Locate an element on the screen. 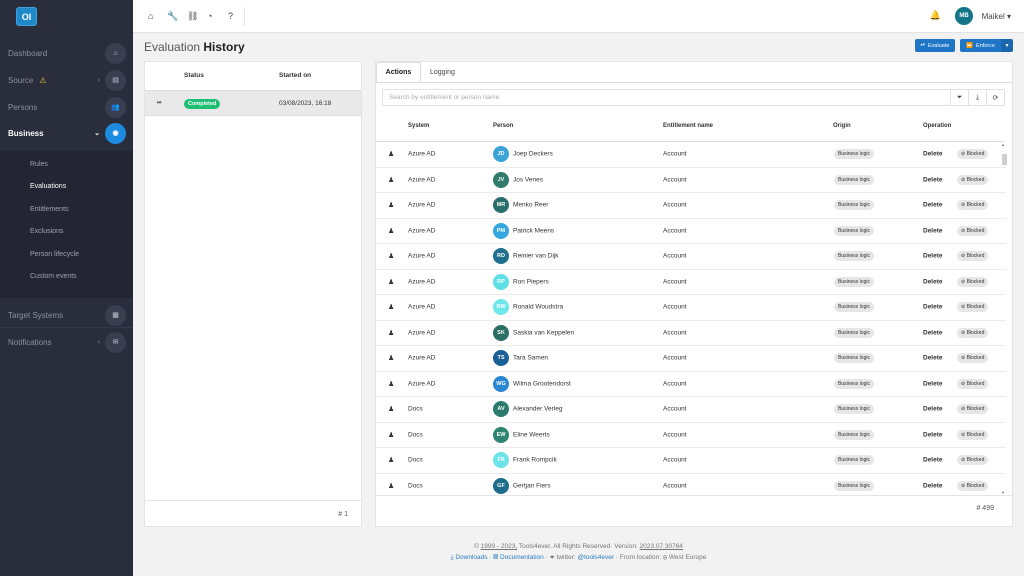 The height and width of the screenshot is (576, 1024). sidebar-item-target-systems: Target Systems ▦ is located at coordinates (66, 315).